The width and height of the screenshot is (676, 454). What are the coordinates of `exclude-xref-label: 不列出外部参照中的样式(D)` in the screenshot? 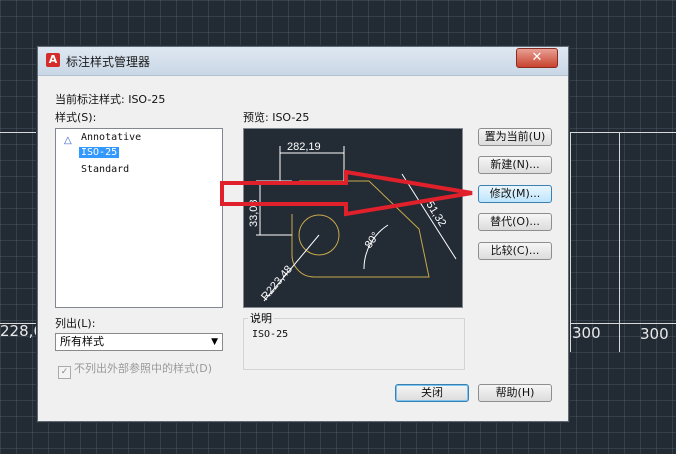 It's located at (143, 368).